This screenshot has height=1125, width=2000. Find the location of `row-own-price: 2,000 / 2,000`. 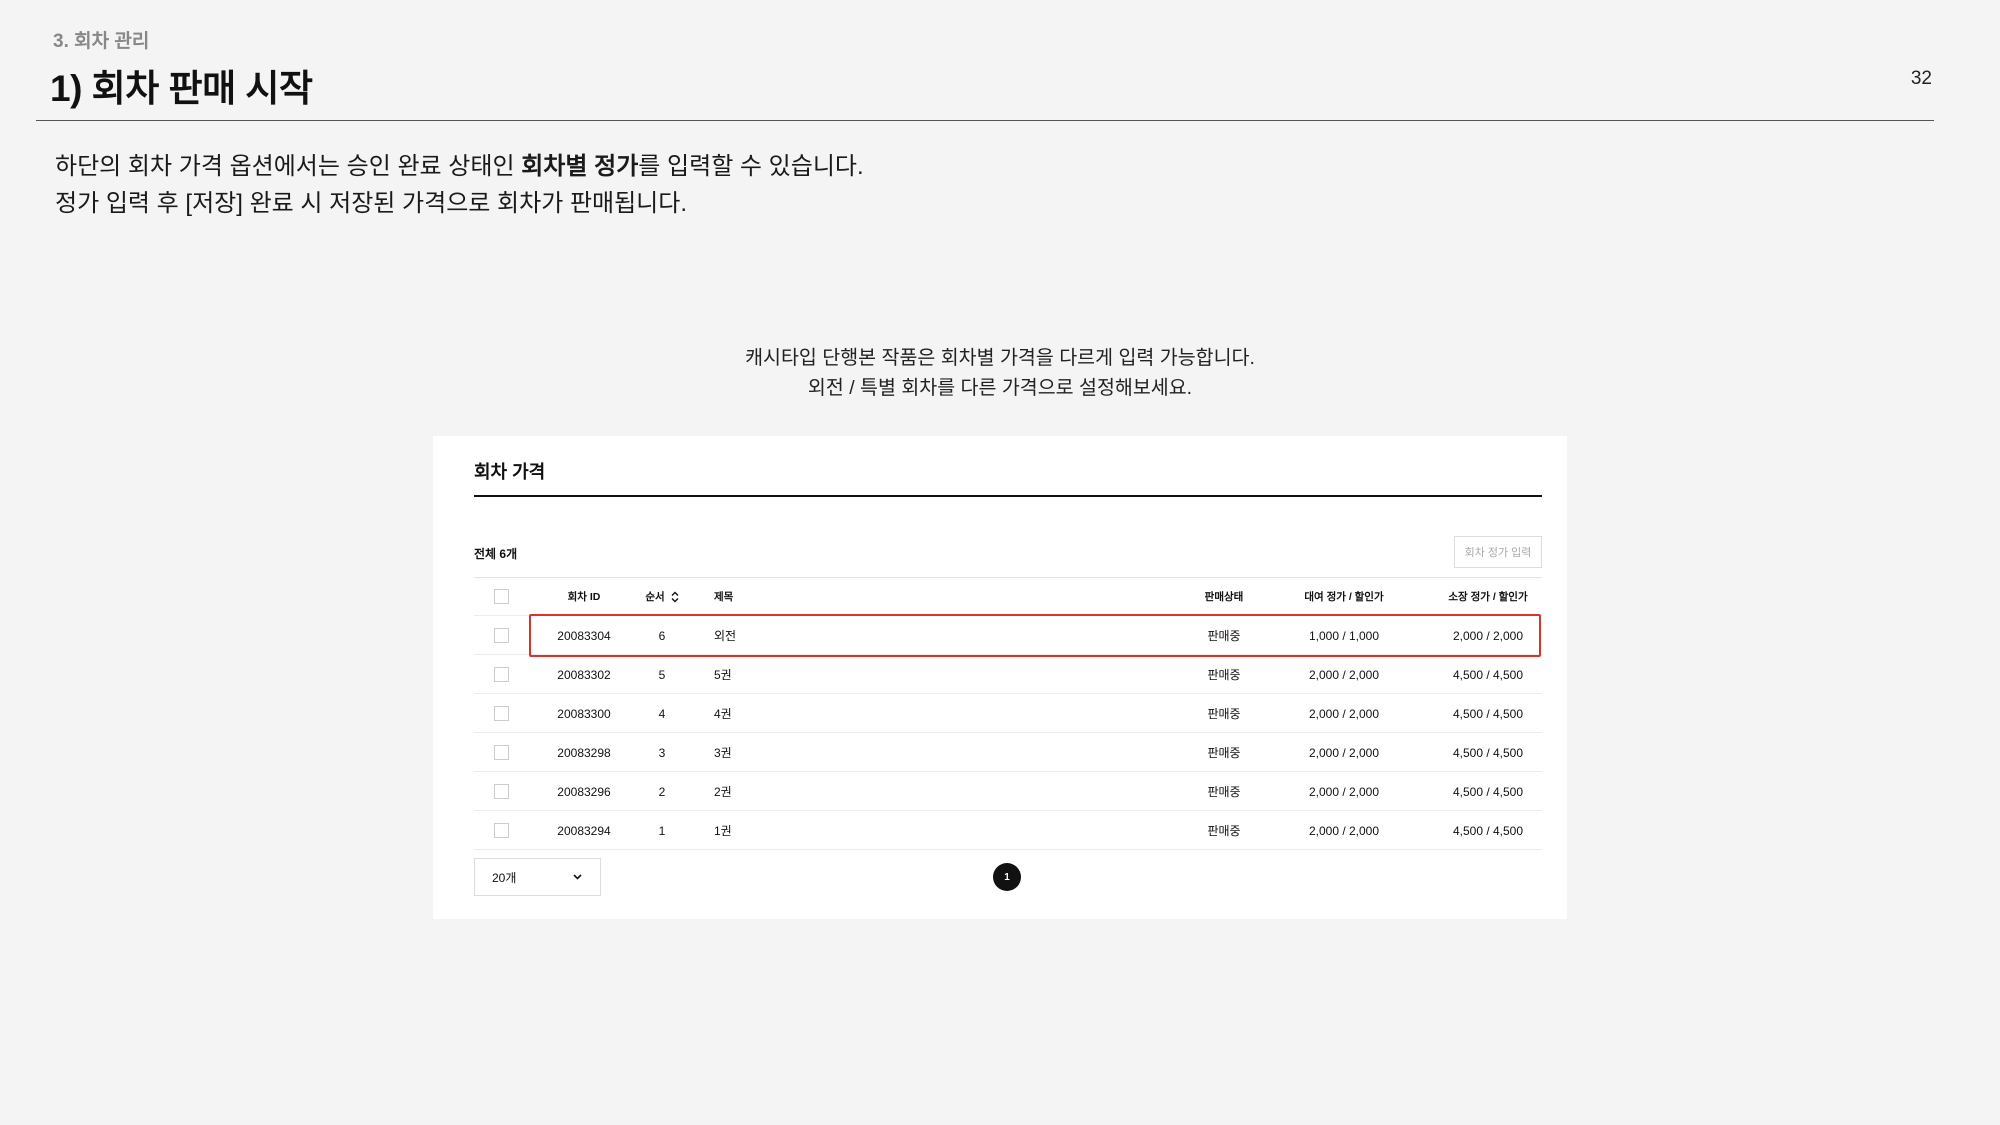

row-own-price: 2,000 / 2,000 is located at coordinates (1488, 635).